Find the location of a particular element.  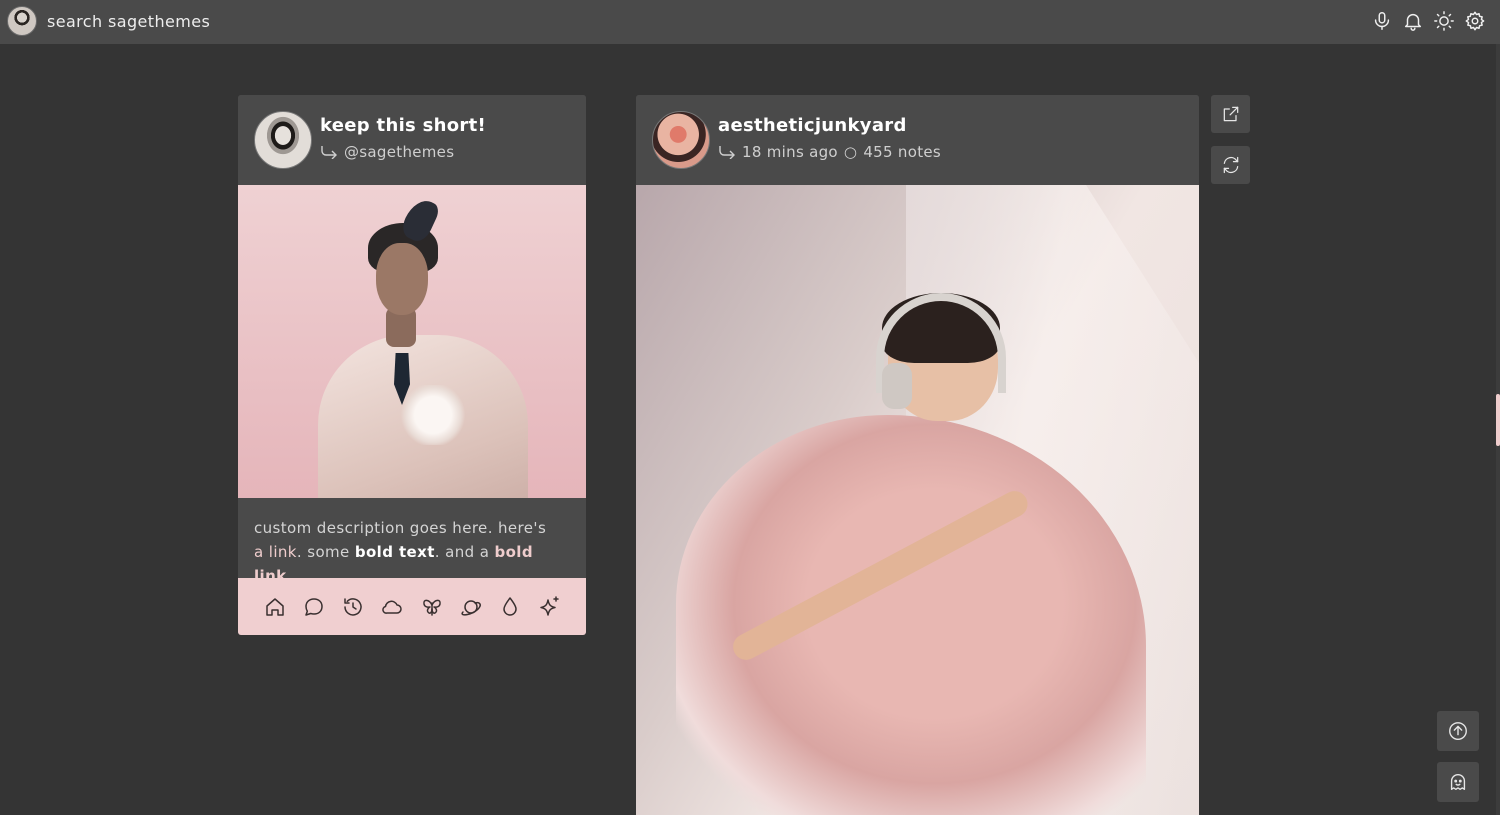

scroll-top-button is located at coordinates (1458, 731).